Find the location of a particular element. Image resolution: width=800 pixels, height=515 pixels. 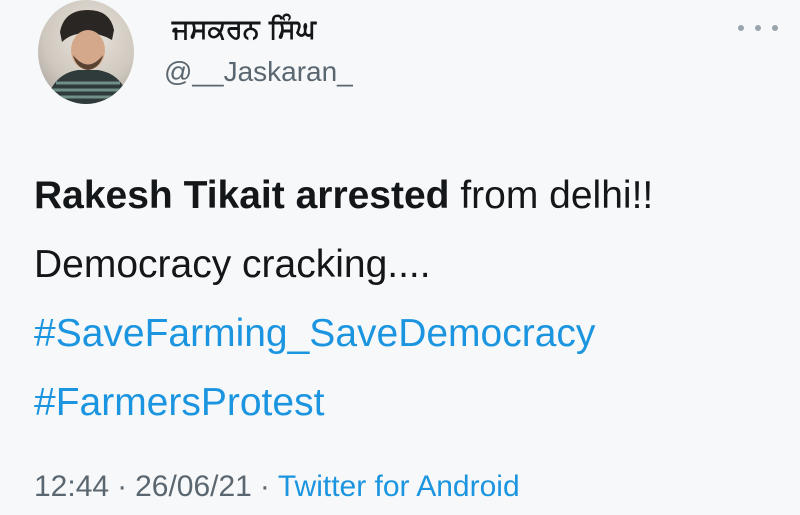

user-handle: @__Jaskaran_ is located at coordinates (258, 72).